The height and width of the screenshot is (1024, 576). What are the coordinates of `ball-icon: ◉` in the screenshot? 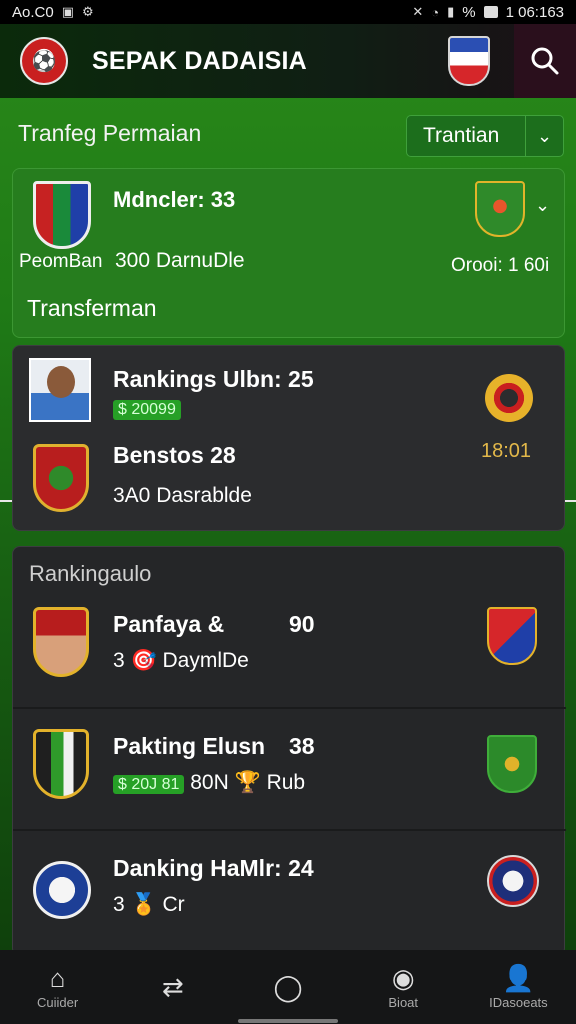 It's located at (403, 977).